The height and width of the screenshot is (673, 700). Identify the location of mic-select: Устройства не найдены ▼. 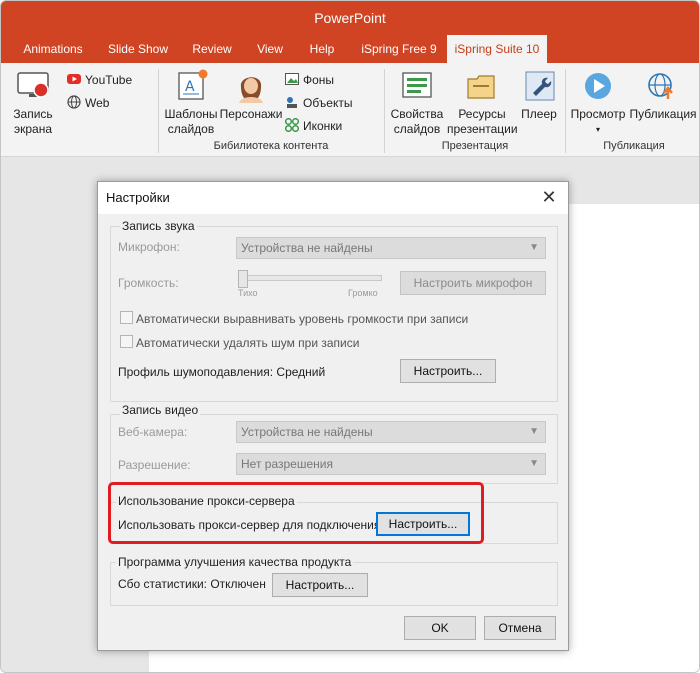
(391, 248).